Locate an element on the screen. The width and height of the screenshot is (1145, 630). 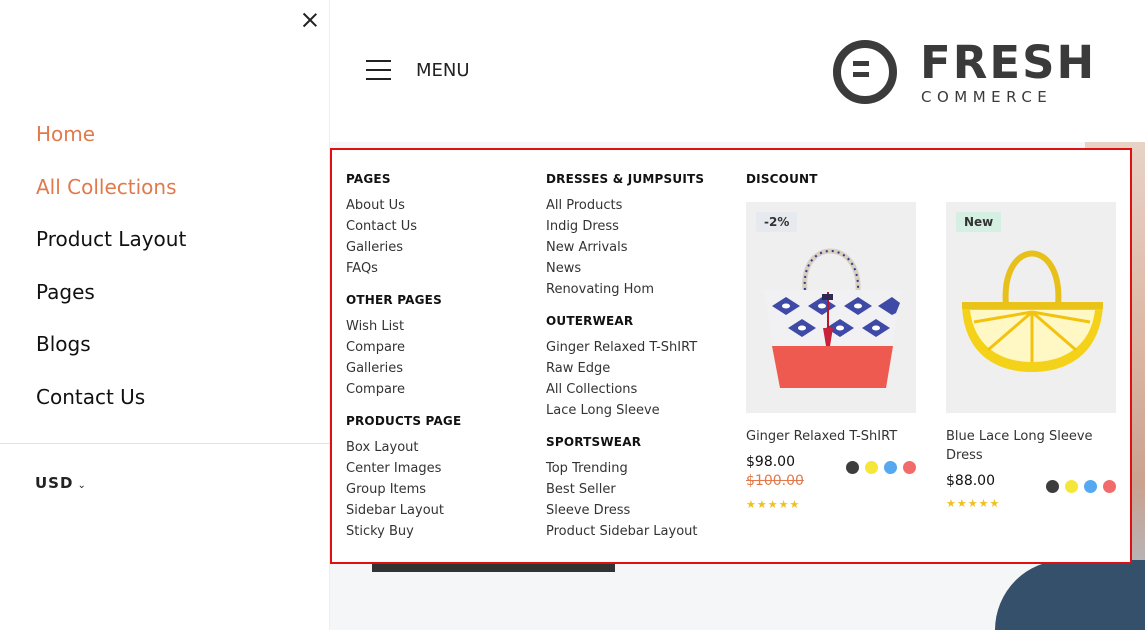
product-image: -2% is located at coordinates (831, 307).